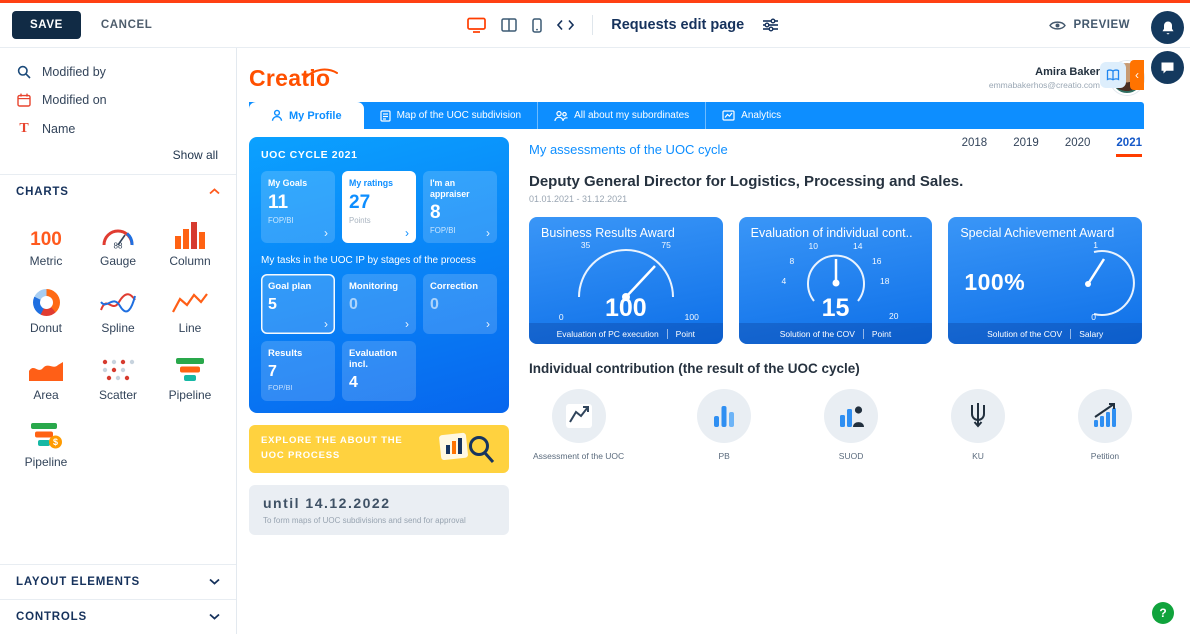  What do you see at coordinates (298, 371) in the screenshot?
I see `task-card-results: Results 7 FOP/BI` at bounding box center [298, 371].